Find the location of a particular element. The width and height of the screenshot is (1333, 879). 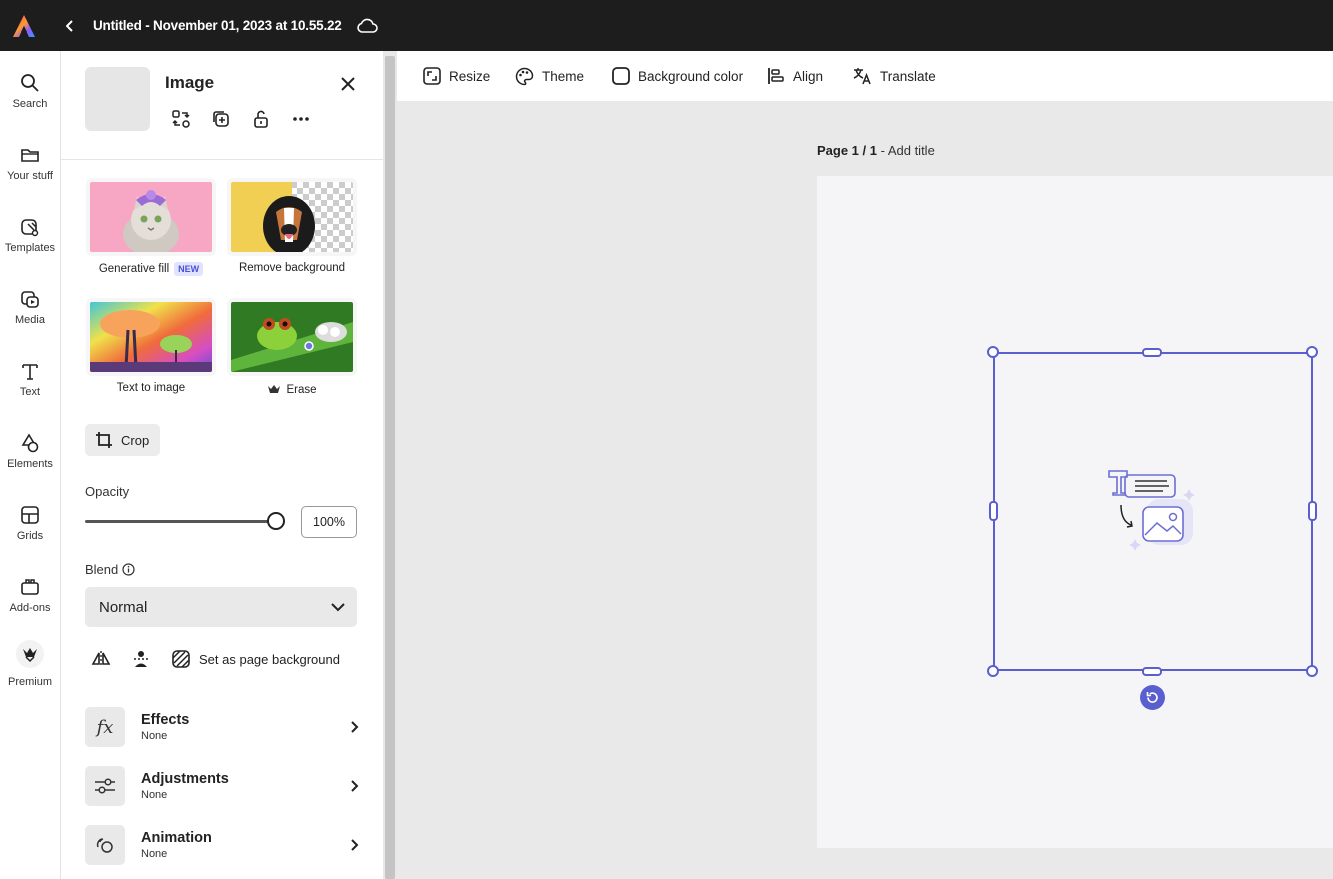

panel-title: Image is located at coordinates (190, 82).